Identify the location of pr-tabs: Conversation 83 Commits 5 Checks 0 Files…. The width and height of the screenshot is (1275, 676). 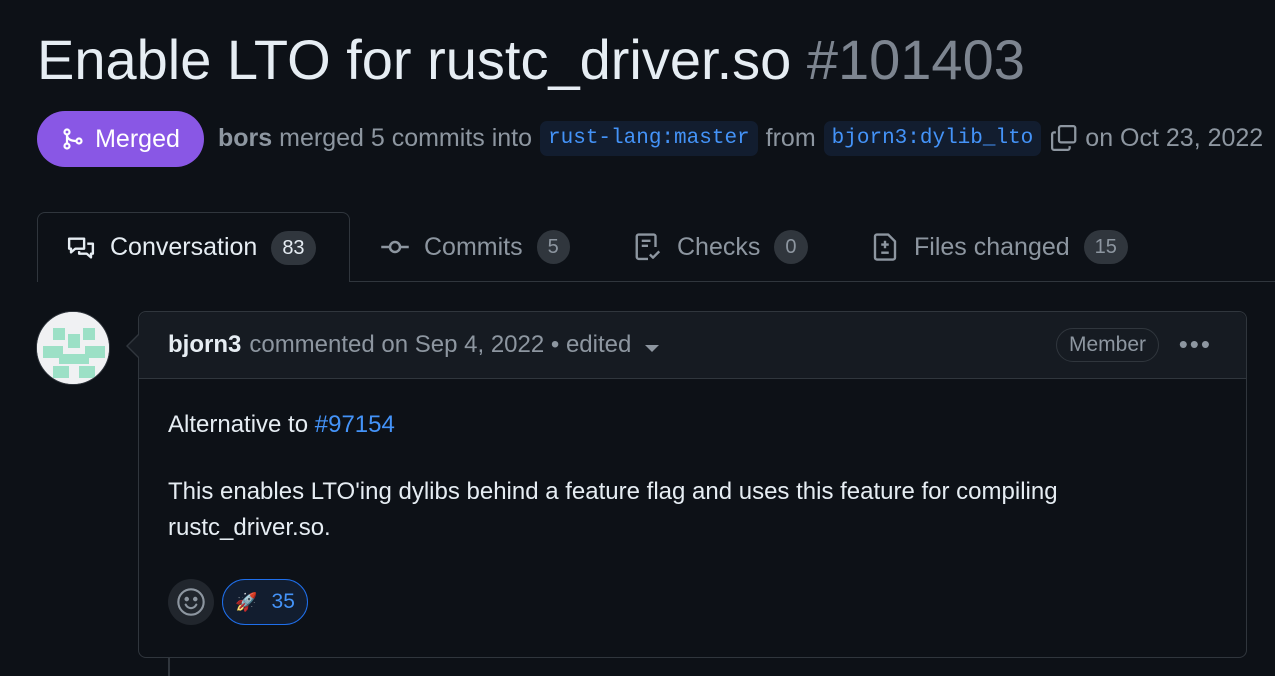
(637, 247).